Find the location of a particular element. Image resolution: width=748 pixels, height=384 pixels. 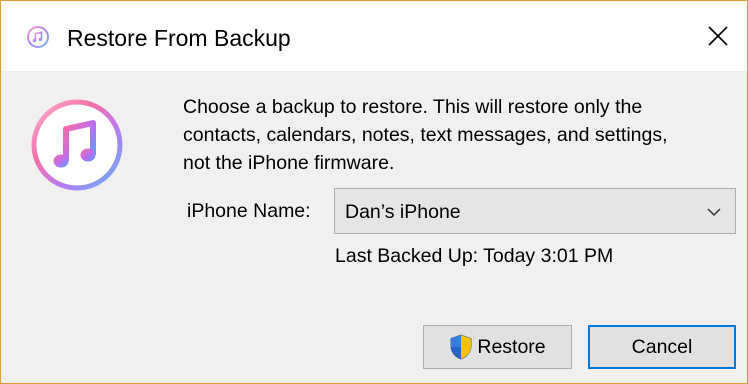

last-backed-up-text: Last Backed Up: Today 3:01 PM is located at coordinates (474, 256).